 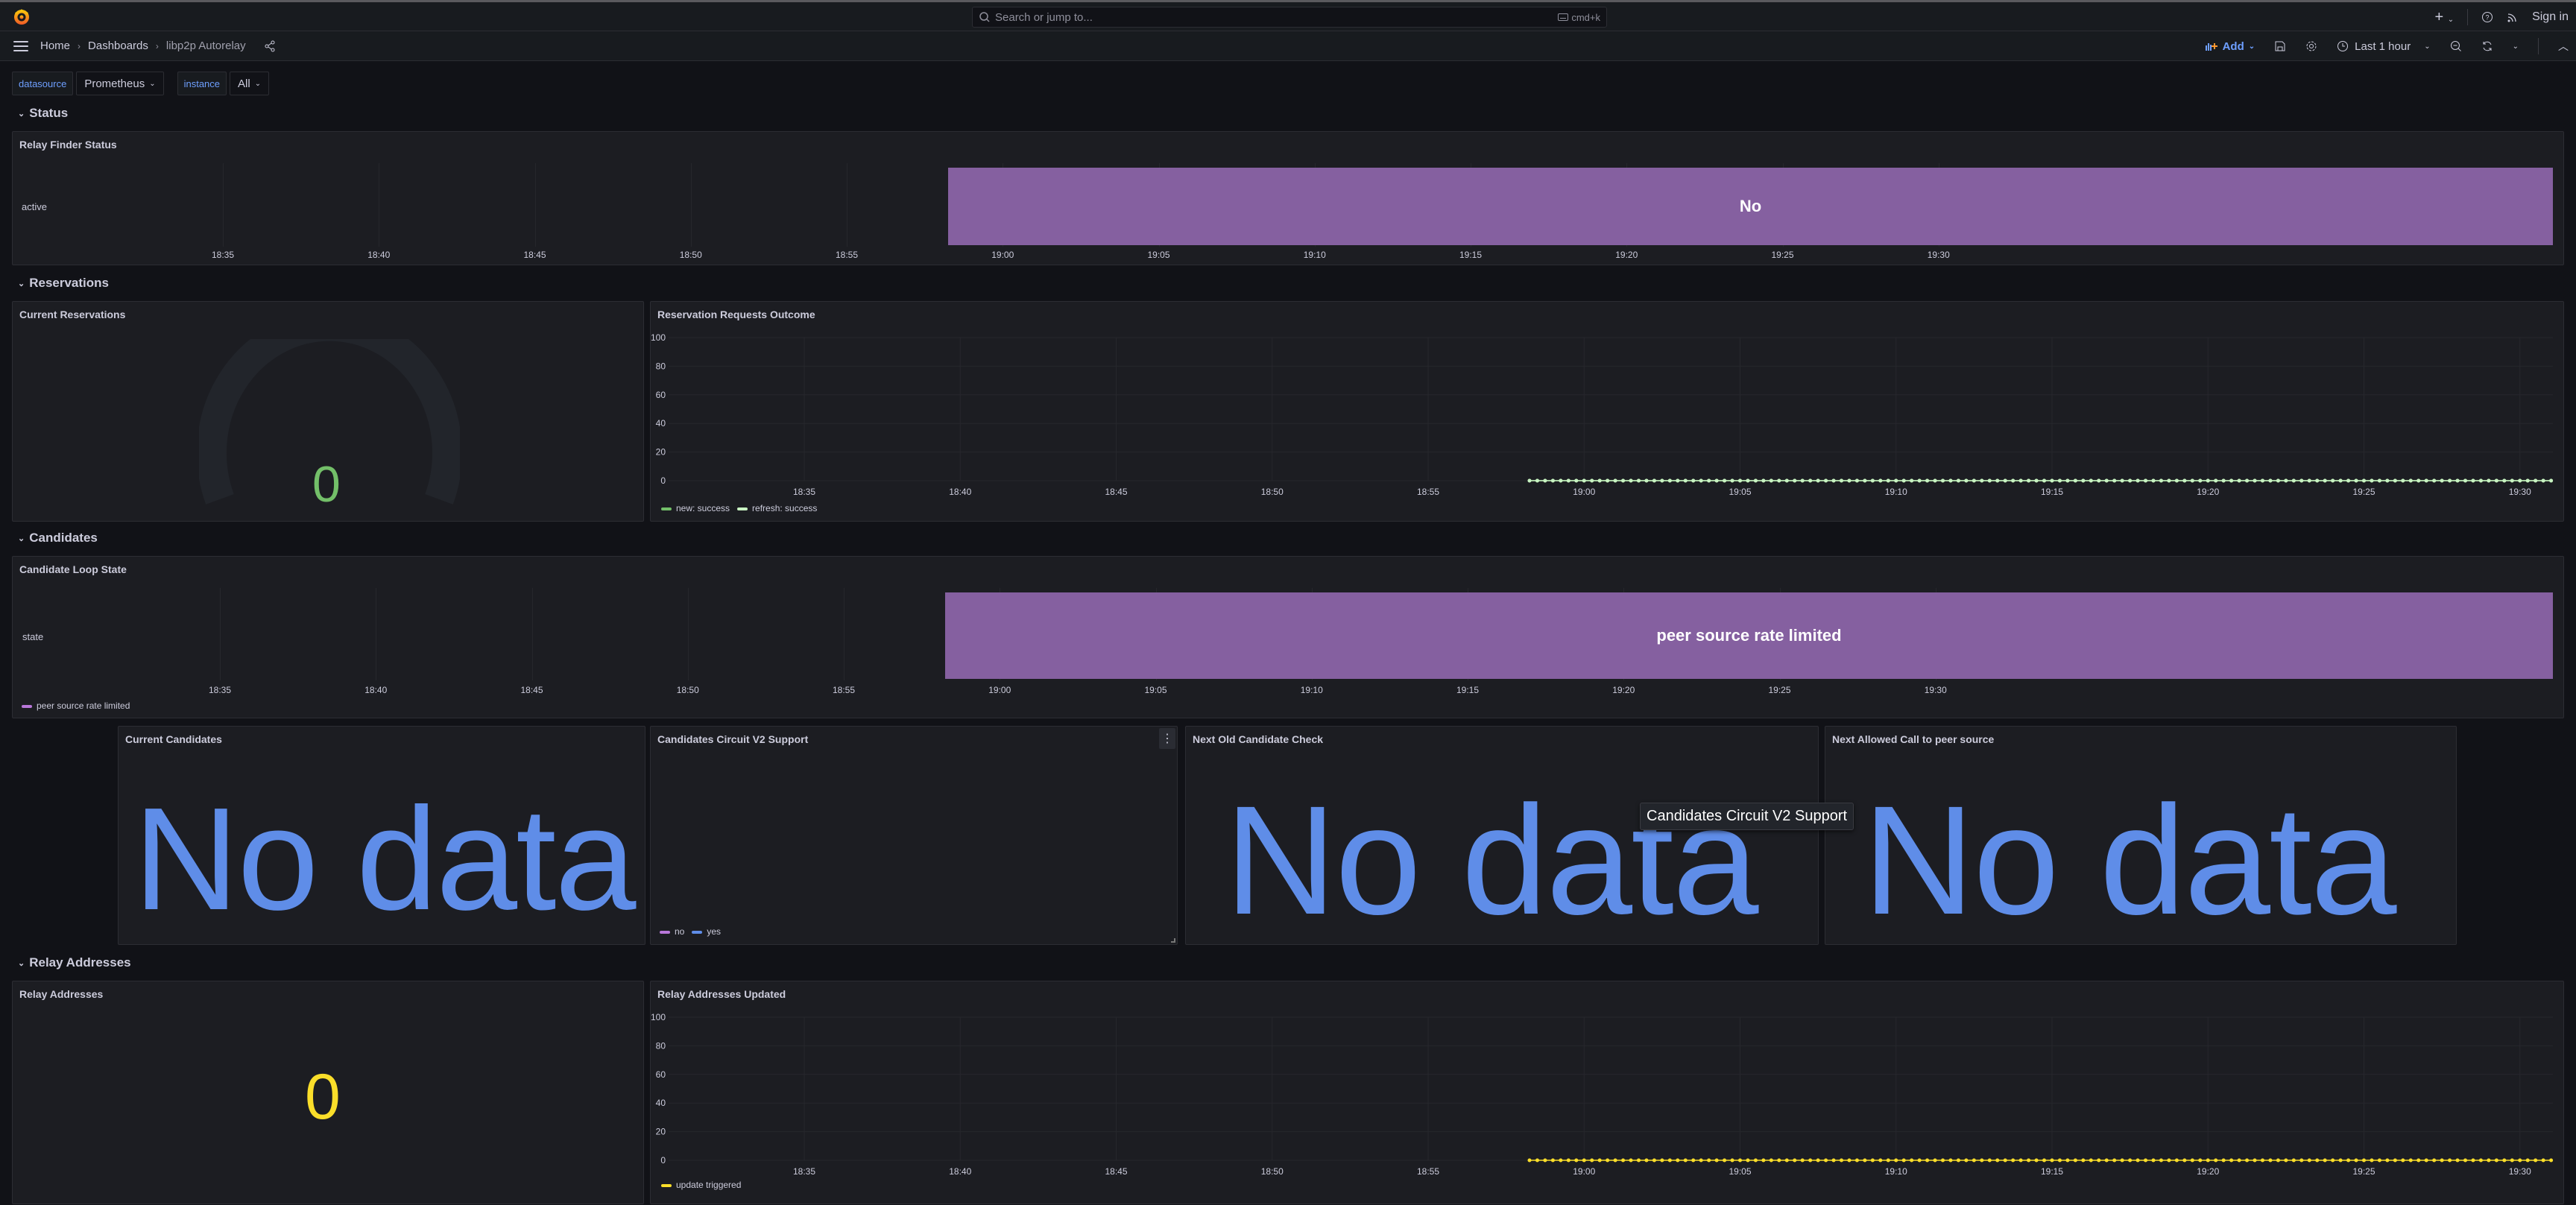 I want to click on news-feed-icon, so click(x=2513, y=17).